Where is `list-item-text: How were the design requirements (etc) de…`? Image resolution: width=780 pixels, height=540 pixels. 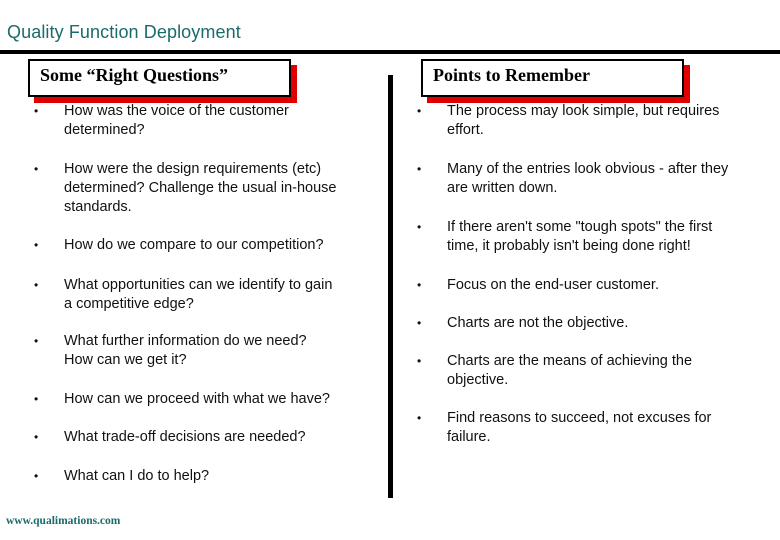
list-item-text: How were the design requirements (etc) de… is located at coordinates (200, 188).